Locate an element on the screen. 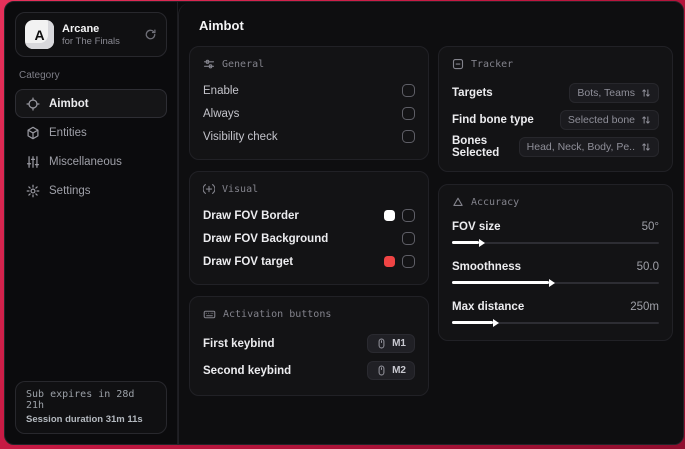 The width and height of the screenshot is (685, 449). setting-row-bones-selected: Bones Selected Head, Neck, Body, Pe.. is located at coordinates (555, 146).